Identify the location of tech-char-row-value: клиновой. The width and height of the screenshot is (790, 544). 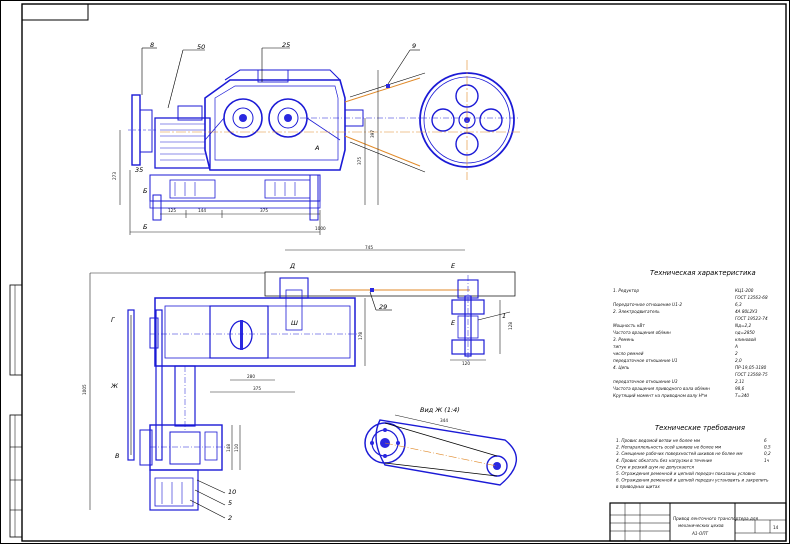
(745, 339).